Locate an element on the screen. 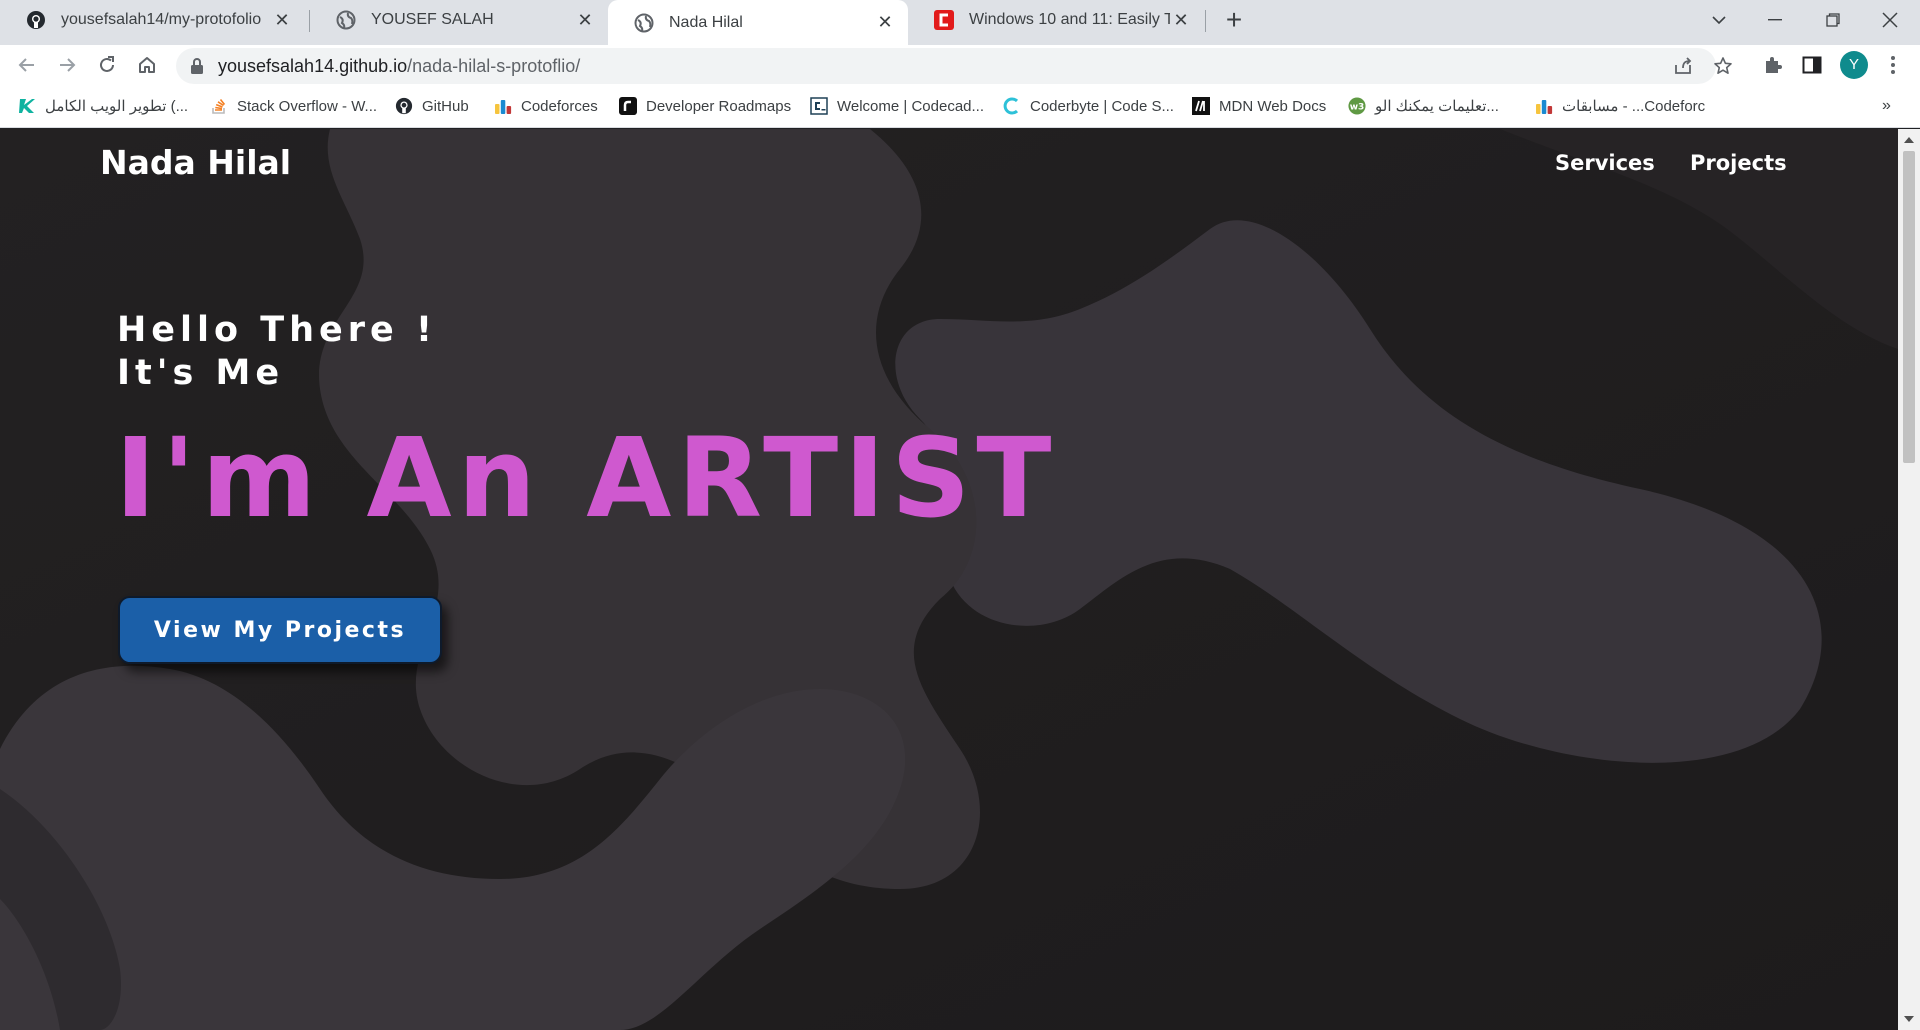  bookmarks-overflow-icon: » is located at coordinates (1886, 106).